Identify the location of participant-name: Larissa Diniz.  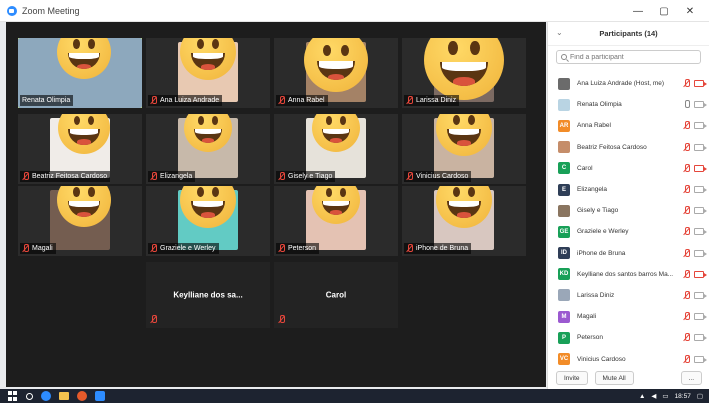
(596, 295).